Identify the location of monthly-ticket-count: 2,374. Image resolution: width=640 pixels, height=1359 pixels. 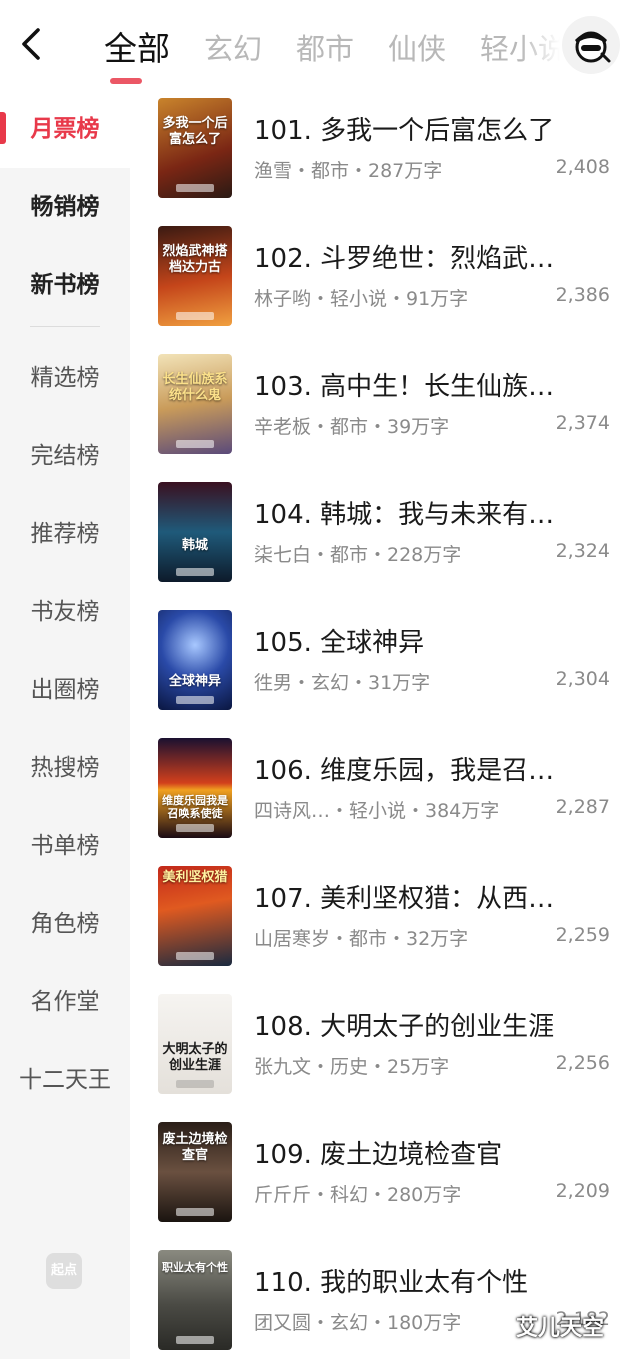
(582, 423).